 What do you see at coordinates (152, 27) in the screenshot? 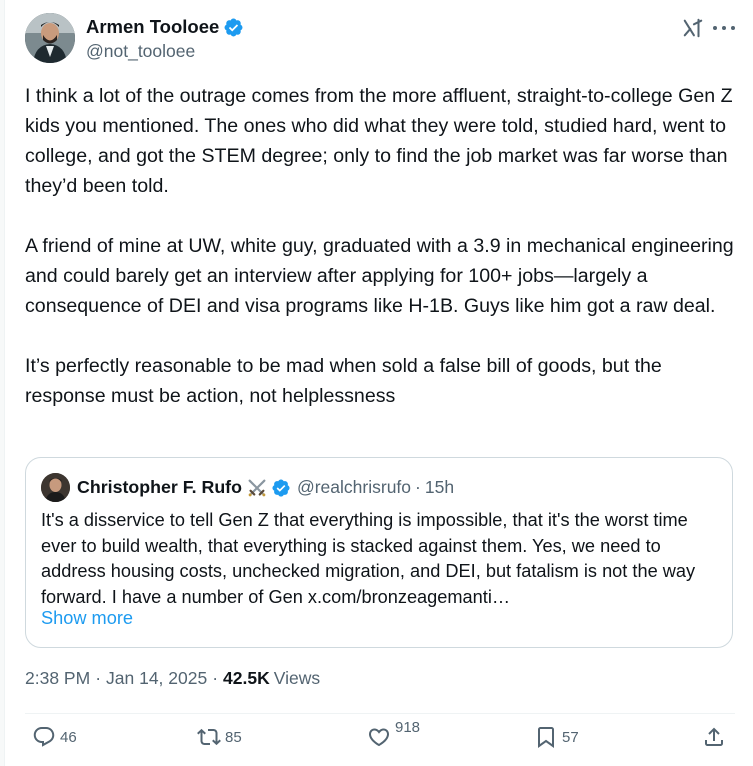
I see `display-name: Armen Tooloee` at bounding box center [152, 27].